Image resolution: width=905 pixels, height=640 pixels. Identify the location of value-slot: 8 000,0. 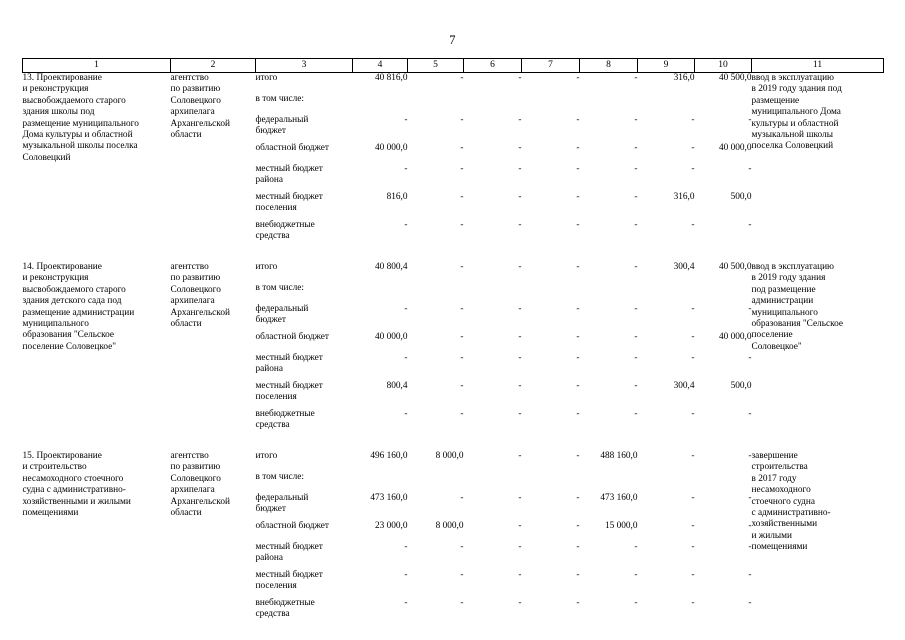
(436, 461).